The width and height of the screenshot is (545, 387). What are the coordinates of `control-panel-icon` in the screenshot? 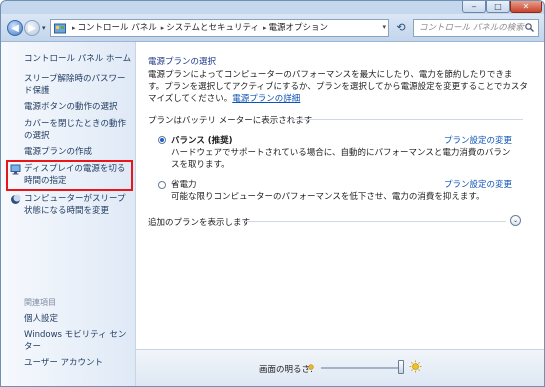 It's located at (60, 28).